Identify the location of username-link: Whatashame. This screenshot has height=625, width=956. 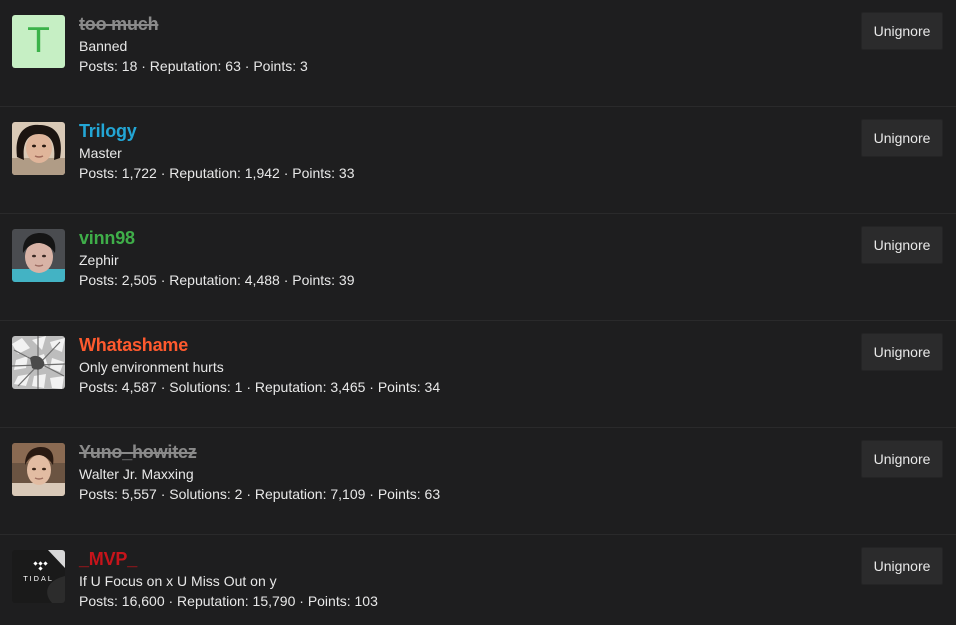
(259, 345).